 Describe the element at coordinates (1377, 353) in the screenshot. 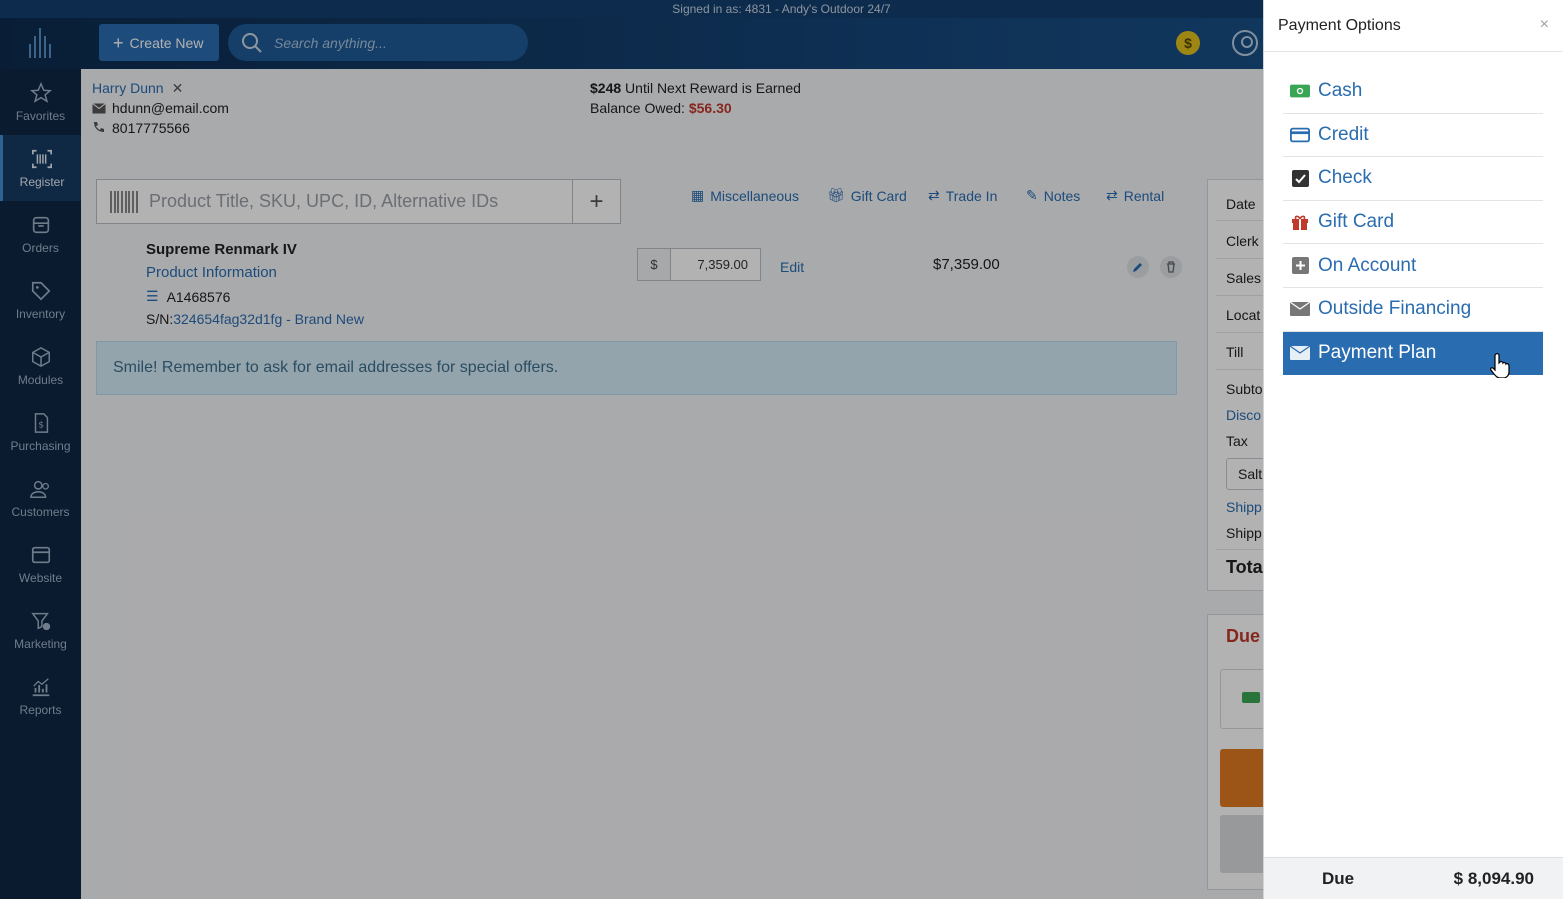

I see `option-label: Payment Plan` at that location.